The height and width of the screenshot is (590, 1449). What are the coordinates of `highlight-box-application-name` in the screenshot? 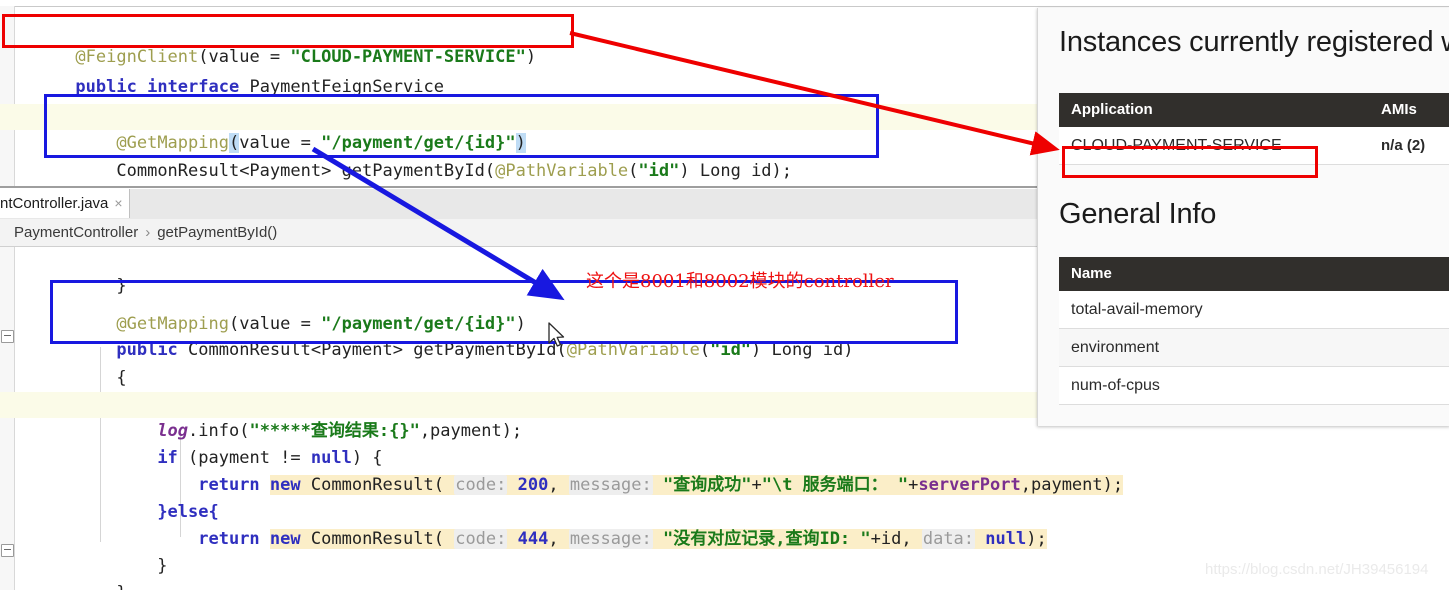 It's located at (1190, 162).